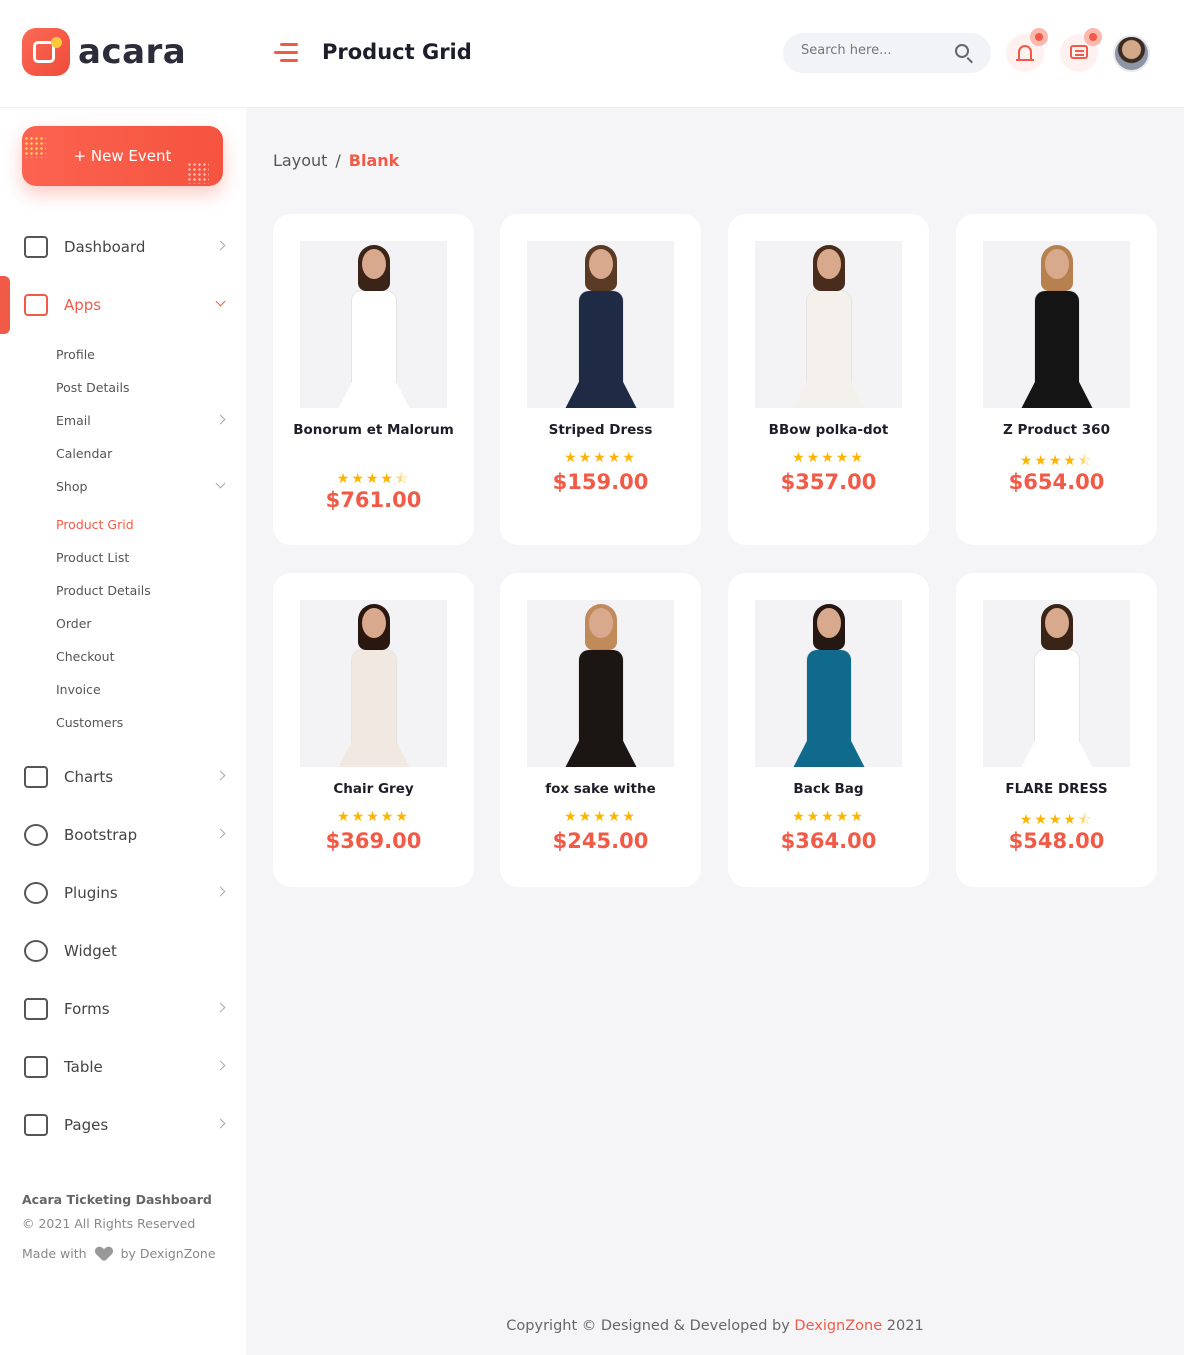 The width and height of the screenshot is (1184, 1355). Describe the element at coordinates (89, 777) in the screenshot. I see `sidebar-item-label: Charts` at that location.